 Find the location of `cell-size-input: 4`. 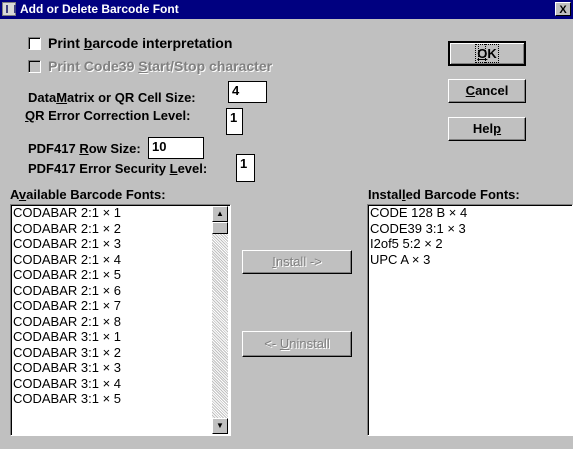

cell-size-input: 4 is located at coordinates (247, 92).